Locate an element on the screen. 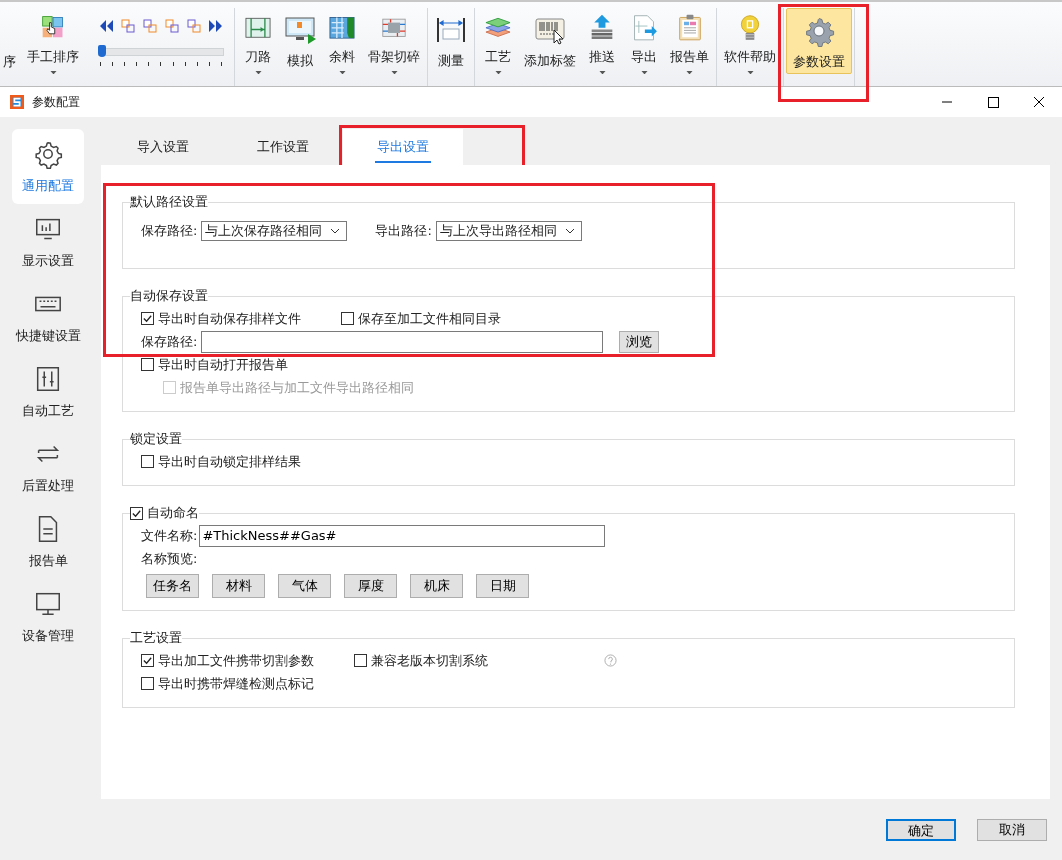 The image size is (1062, 860). token-button: 机床 is located at coordinates (436, 586).